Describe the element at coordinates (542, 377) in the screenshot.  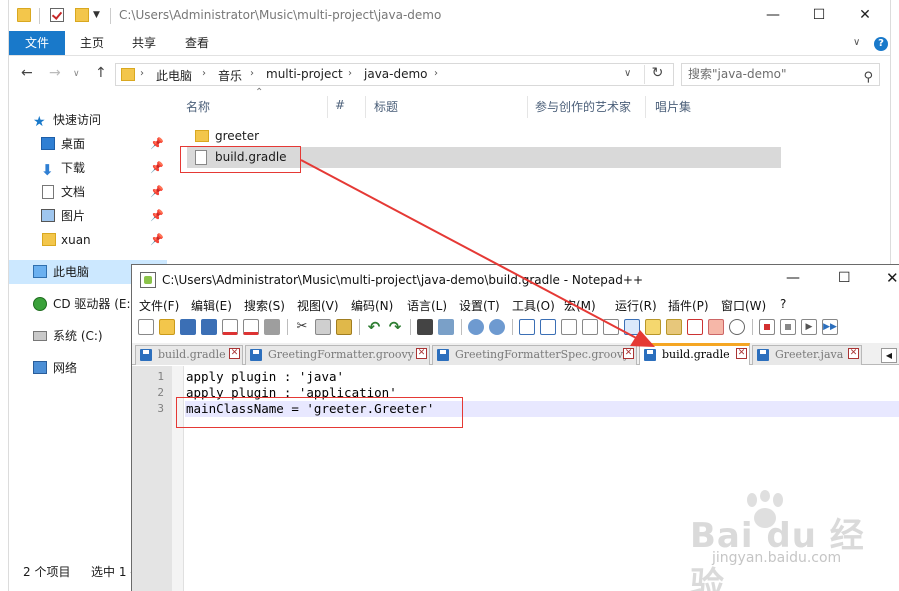
I see `code-line: apply plugin : 'java'` at that location.